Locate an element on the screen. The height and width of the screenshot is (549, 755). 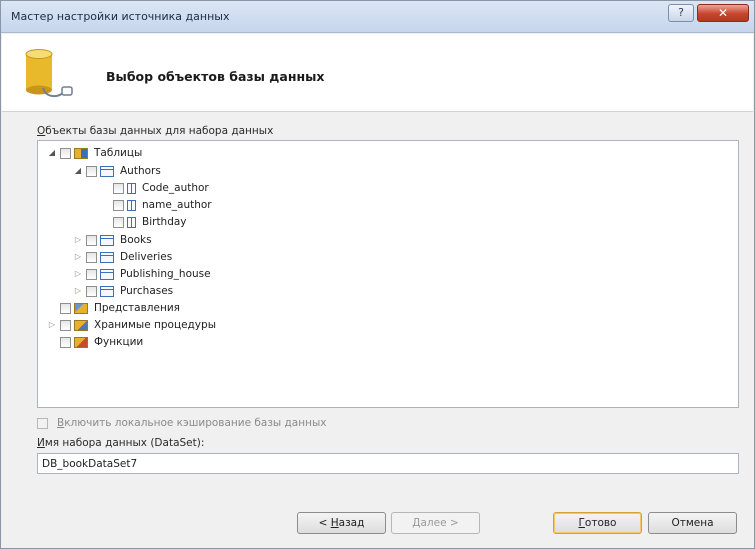
tree-node-label: Хранимые процедуры is located at coordinates (155, 325).